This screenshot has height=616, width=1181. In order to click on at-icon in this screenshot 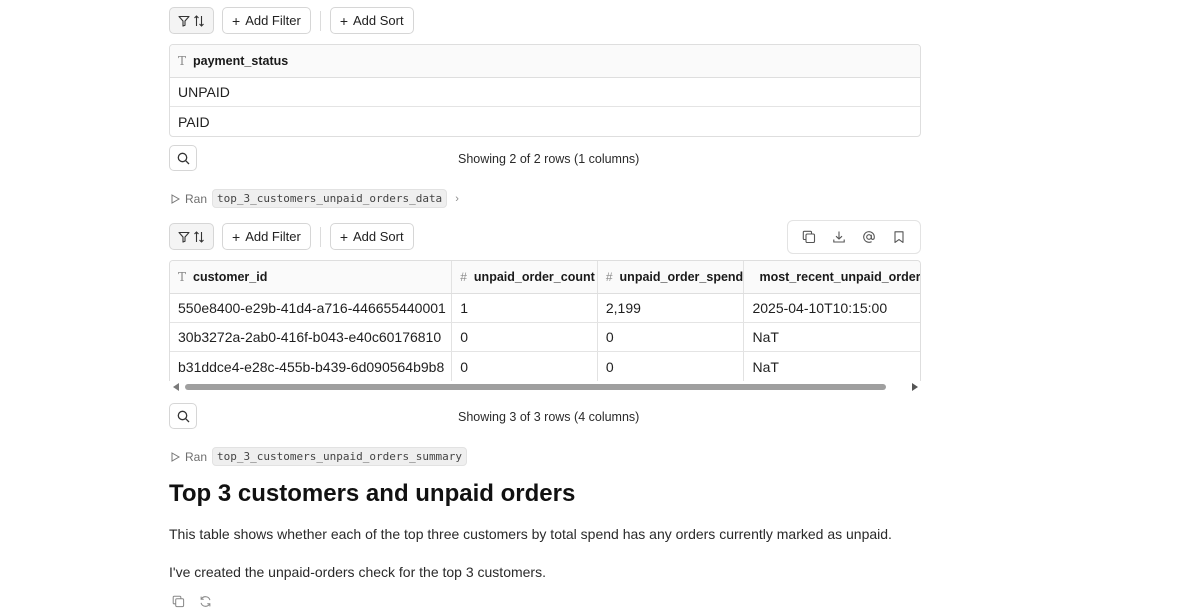, I will do `click(869, 237)`.